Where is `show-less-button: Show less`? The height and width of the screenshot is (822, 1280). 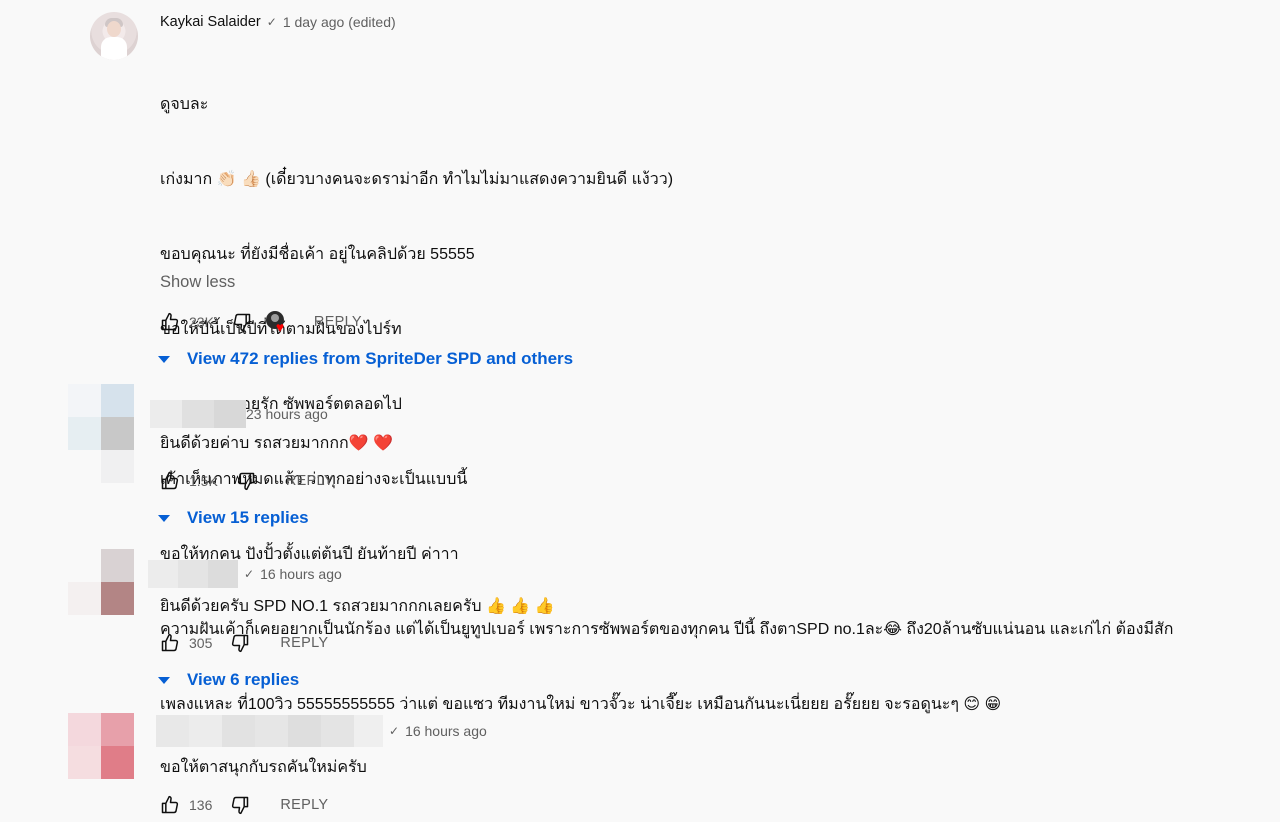 show-less-button: Show less is located at coordinates (197, 282).